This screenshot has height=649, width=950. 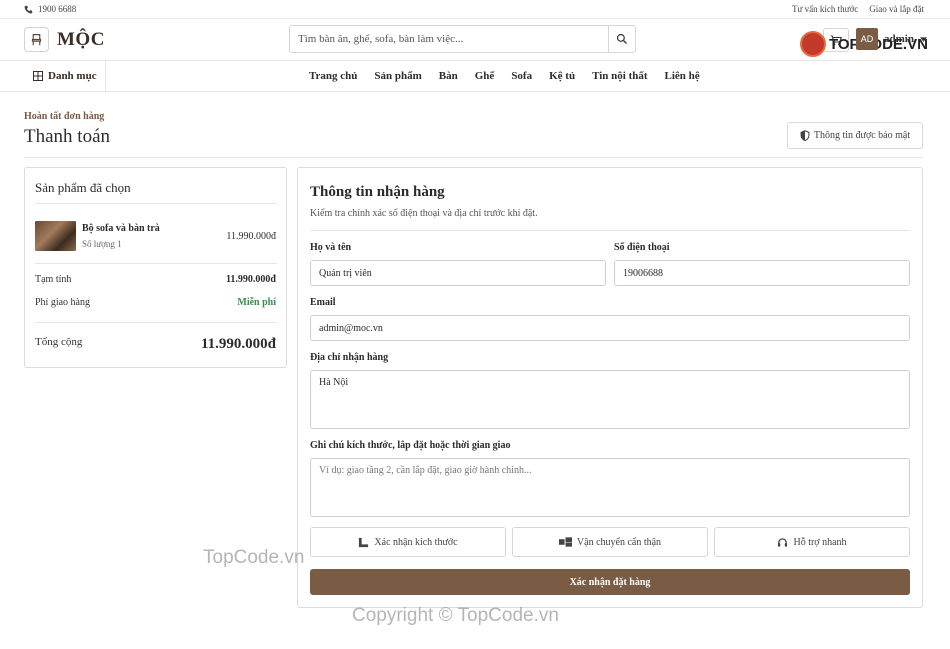 I want to click on feature-careful-shipping: Vận chuyển cẩn thận, so click(x=610, y=542).